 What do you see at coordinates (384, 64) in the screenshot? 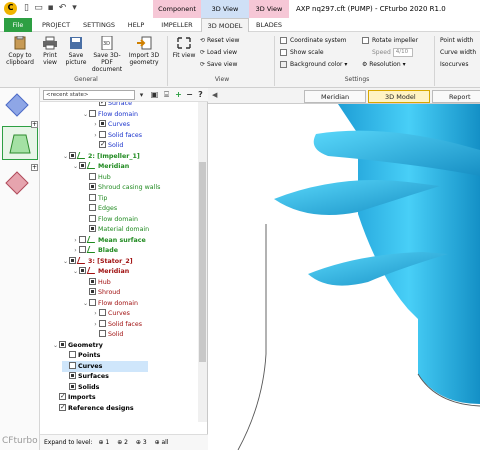
I see `resolution-dropdown: ⚙ Resolution ▾` at bounding box center [384, 64].